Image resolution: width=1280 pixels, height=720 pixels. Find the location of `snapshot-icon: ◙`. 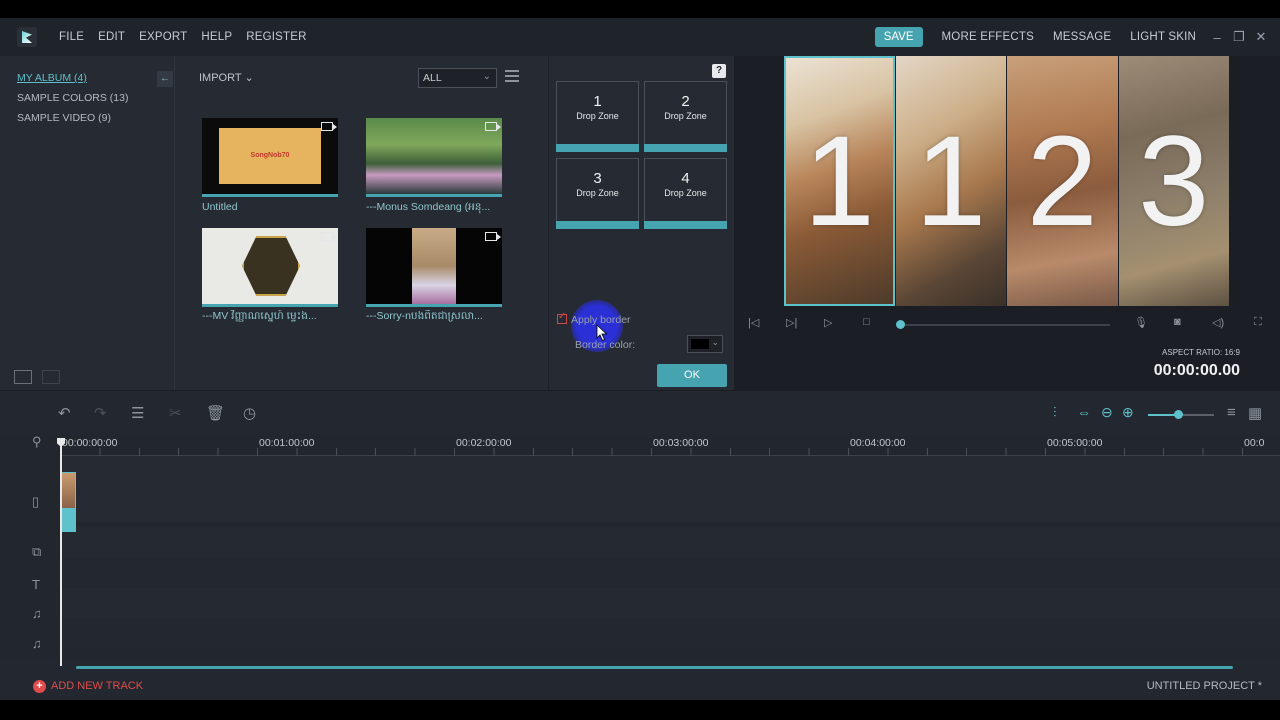

snapshot-icon: ◙ is located at coordinates (1177, 322).